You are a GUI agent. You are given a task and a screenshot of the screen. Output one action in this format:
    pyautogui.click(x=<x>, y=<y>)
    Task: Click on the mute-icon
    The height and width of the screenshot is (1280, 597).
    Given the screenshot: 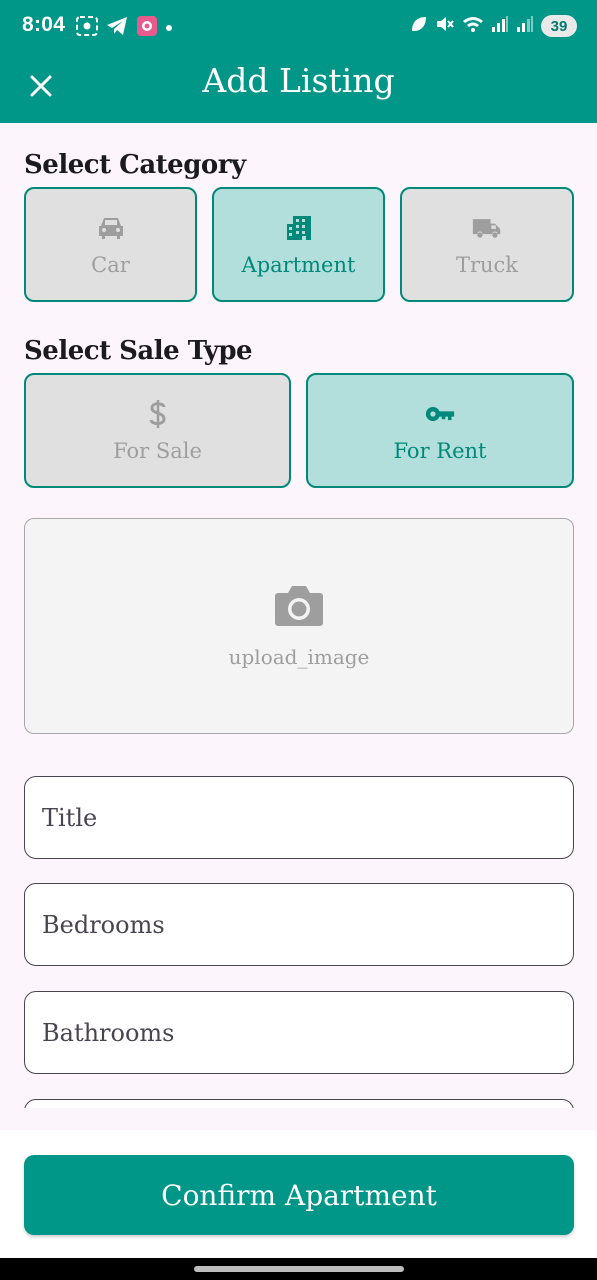 What is the action you would take?
    pyautogui.click(x=445, y=26)
    